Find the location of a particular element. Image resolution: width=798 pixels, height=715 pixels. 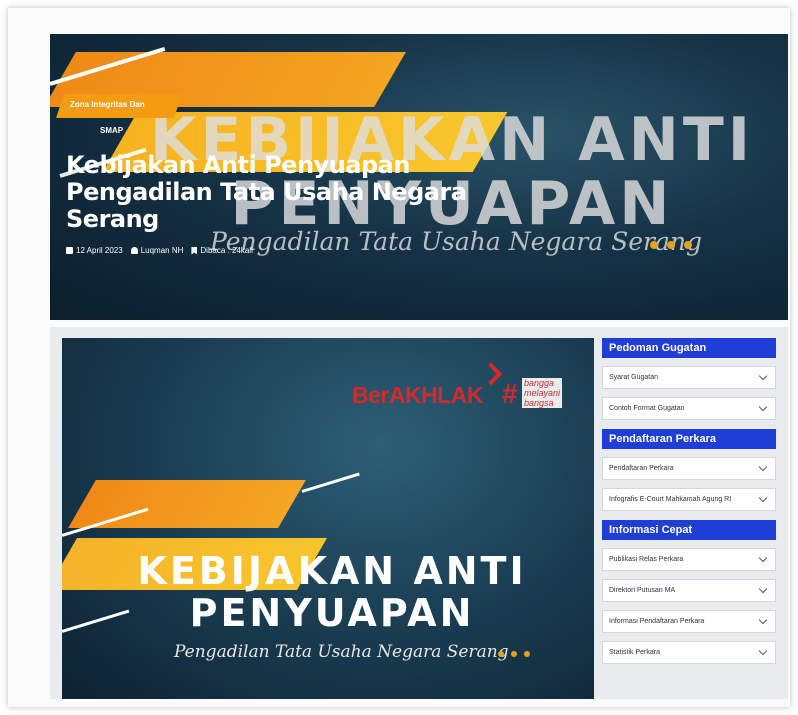

widget-title: Pendaftaran Perkara is located at coordinates (689, 439).